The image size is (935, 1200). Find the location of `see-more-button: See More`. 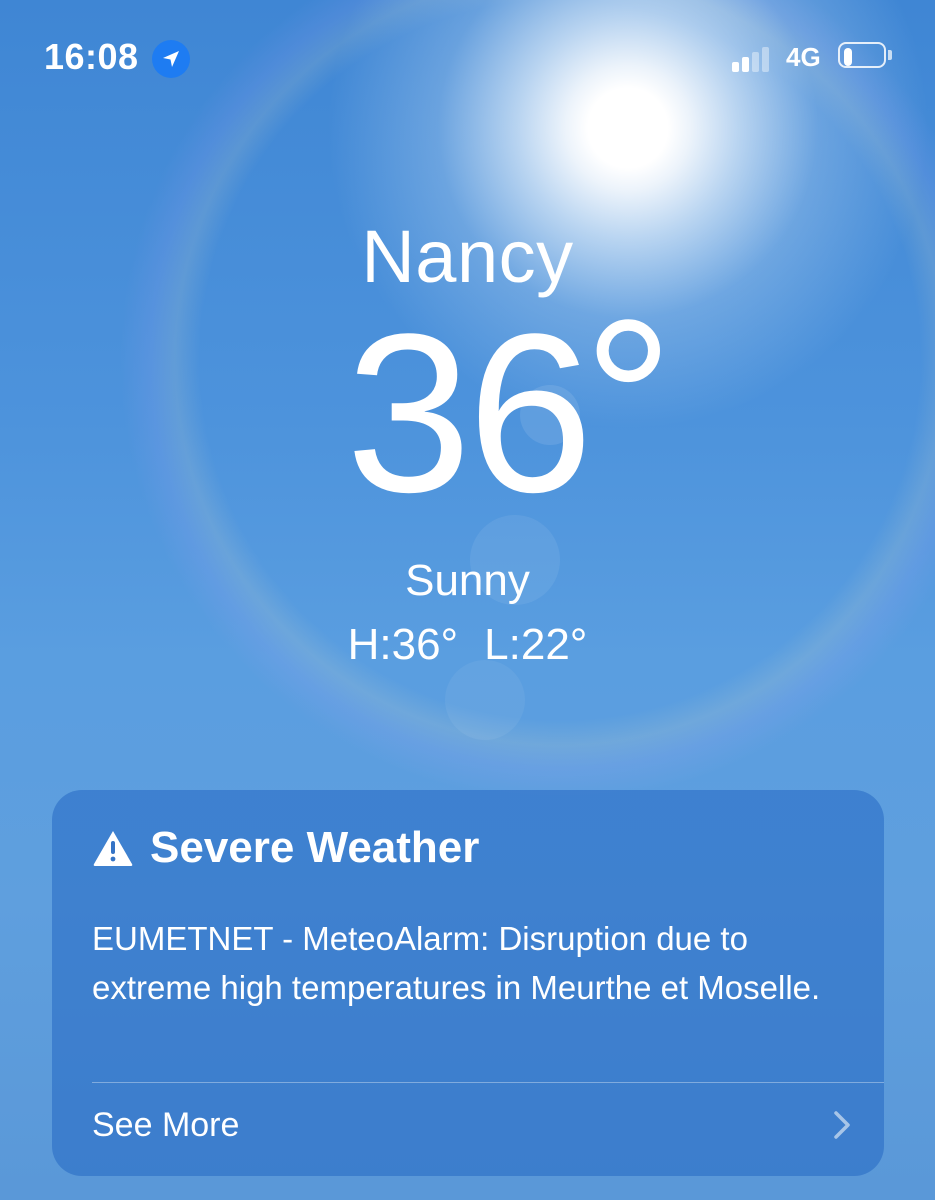

see-more-button: See More is located at coordinates (472, 1125).